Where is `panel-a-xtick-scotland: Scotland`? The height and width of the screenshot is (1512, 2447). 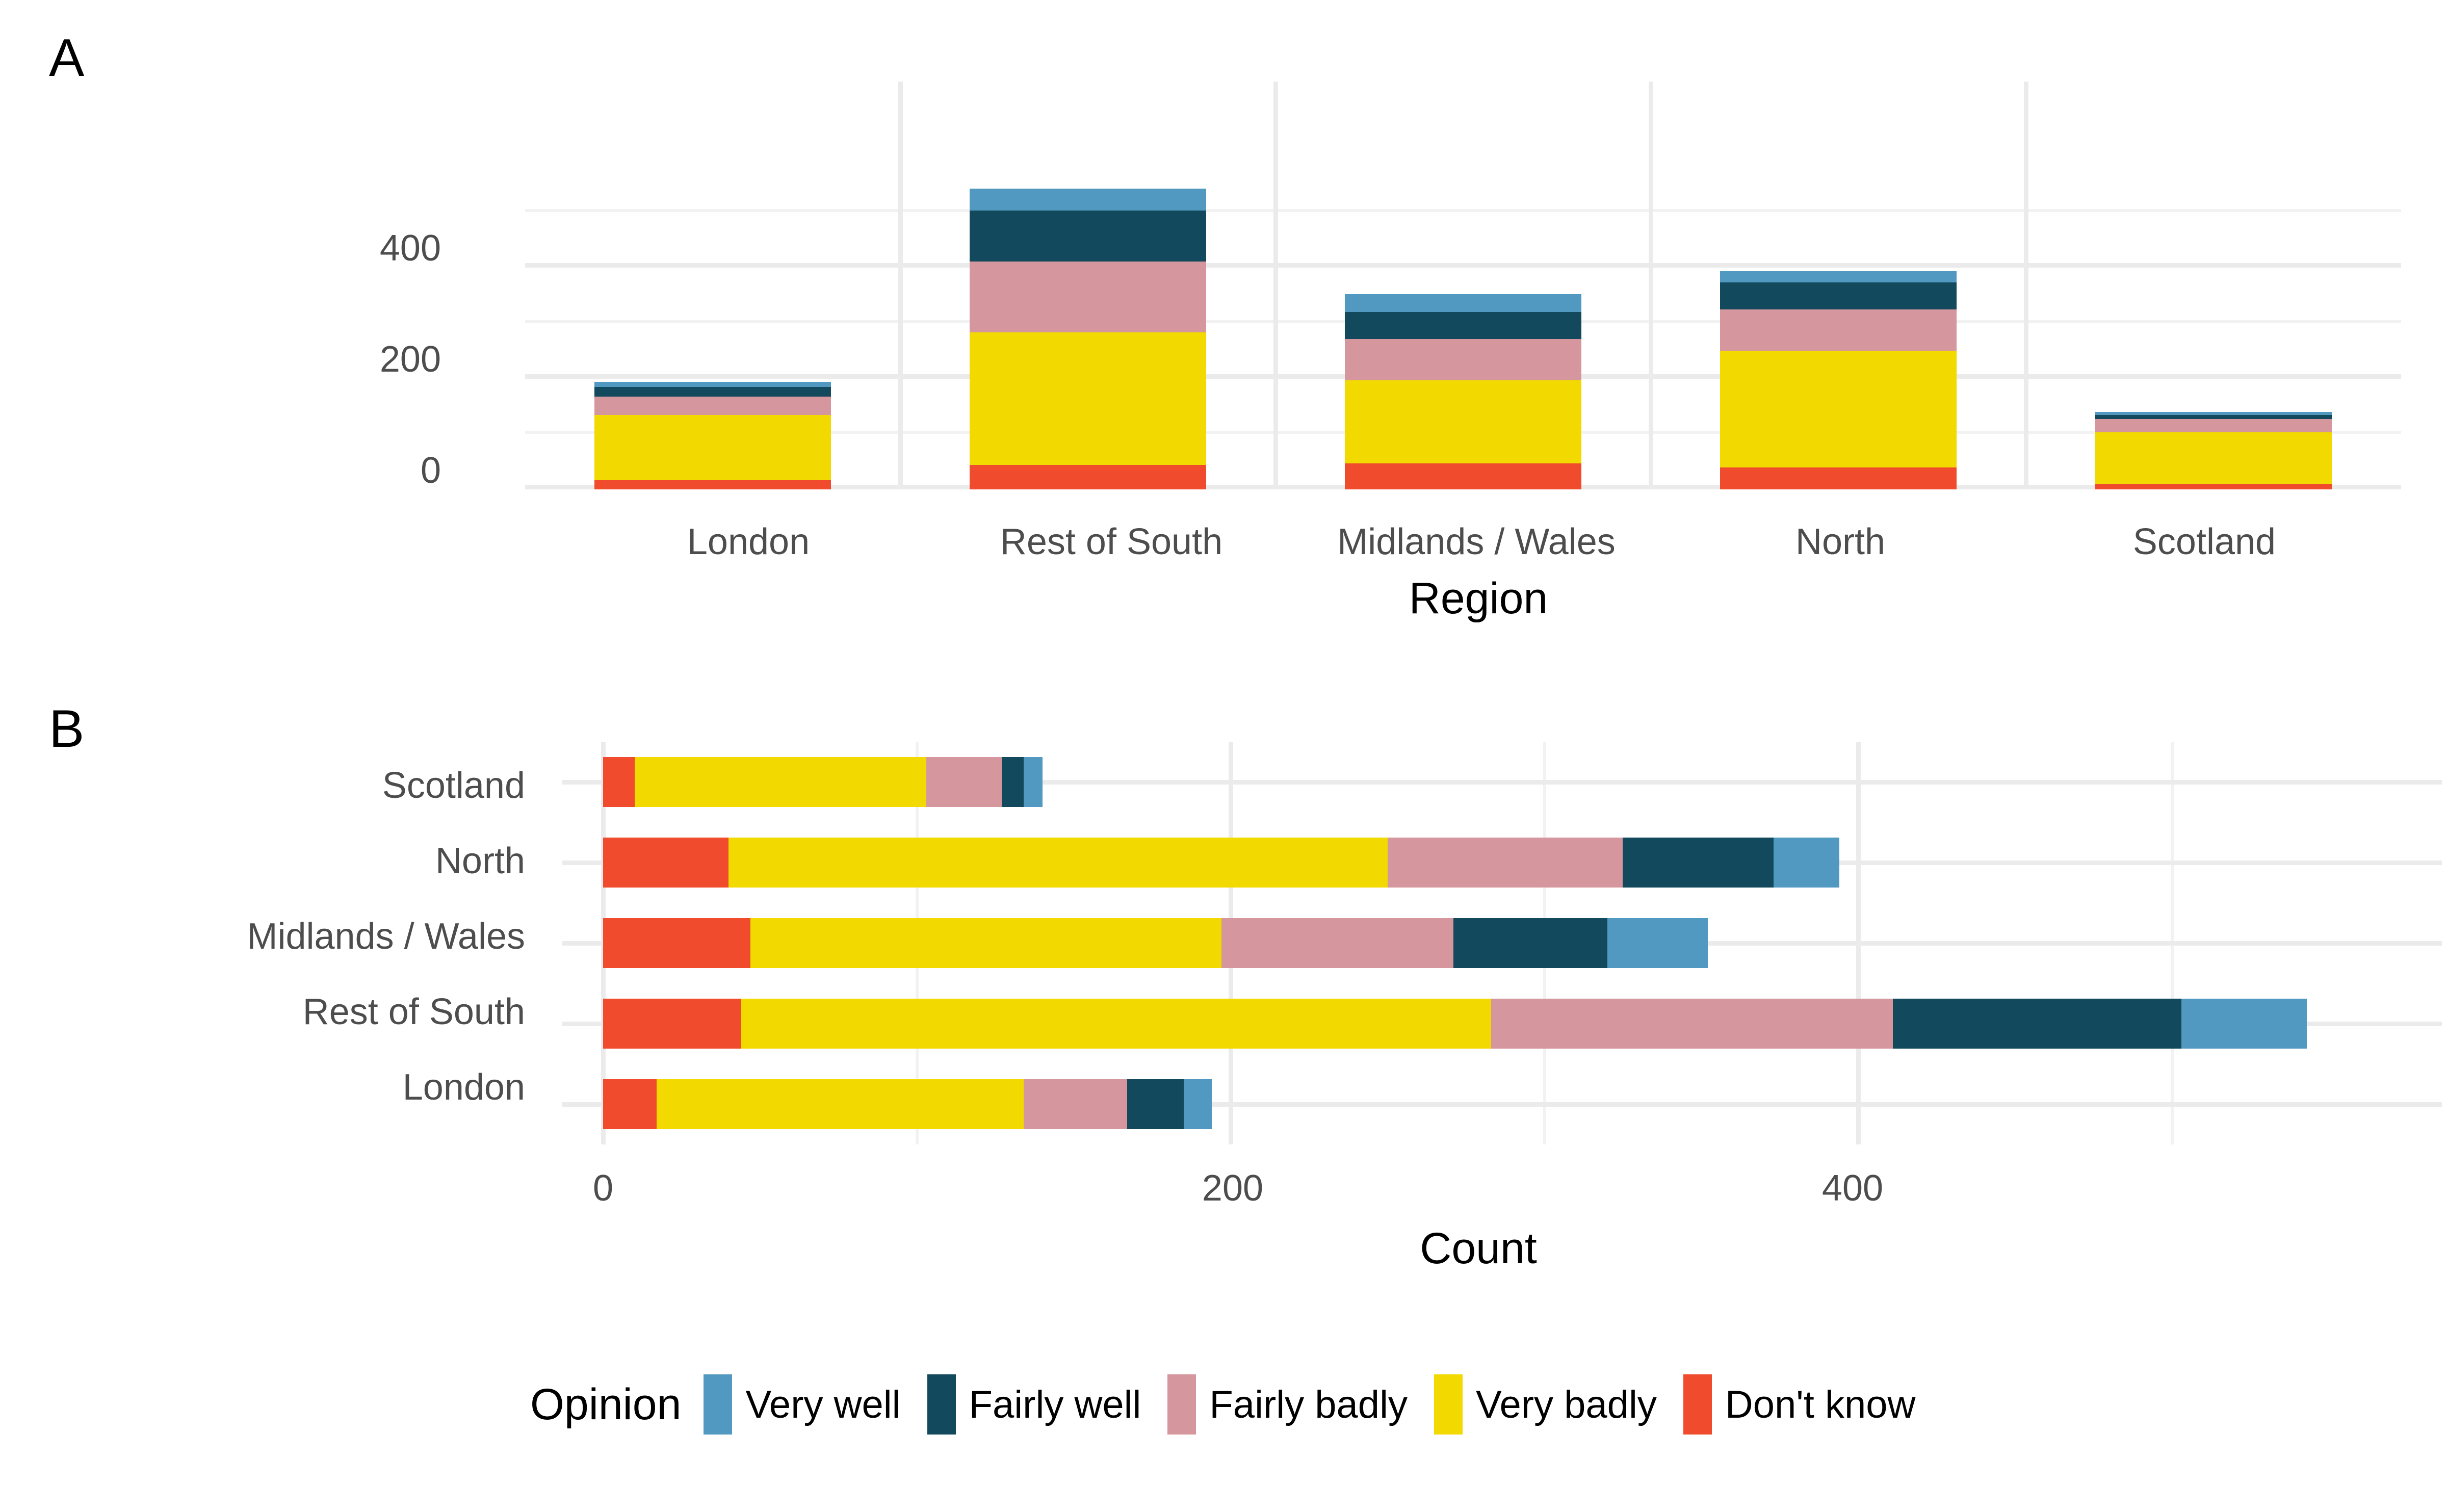
panel-a-xtick-scotland: Scotland is located at coordinates (2204, 542).